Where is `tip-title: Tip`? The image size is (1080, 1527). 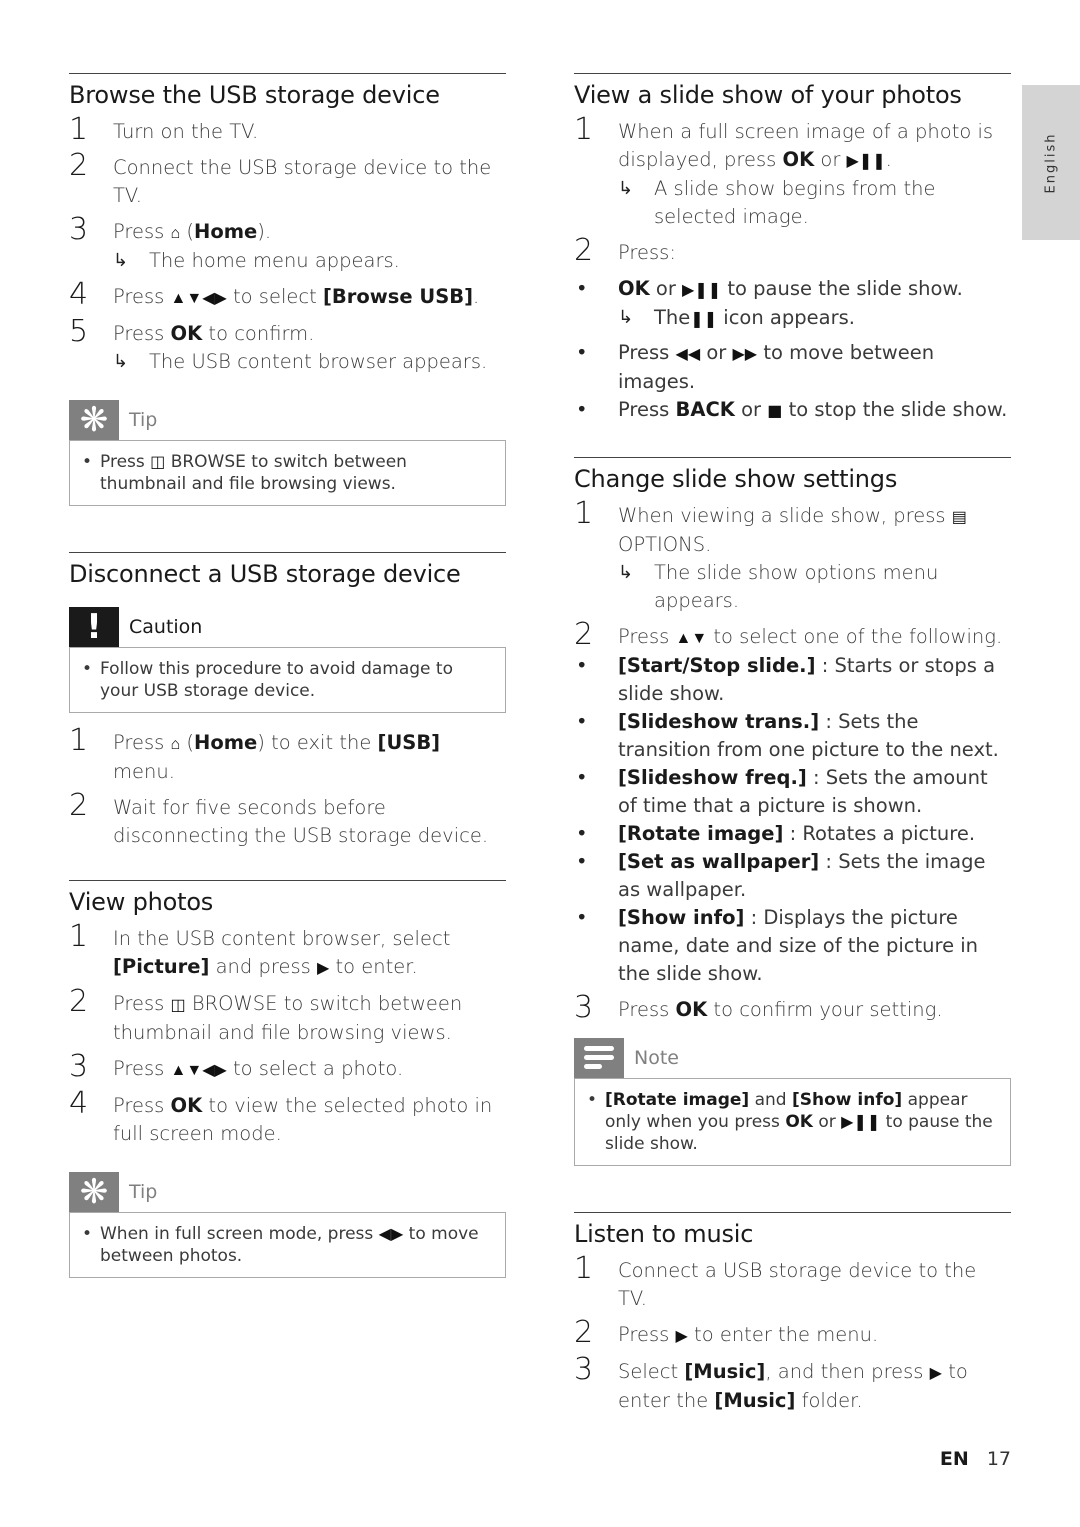
tip-title: Tip is located at coordinates (143, 420).